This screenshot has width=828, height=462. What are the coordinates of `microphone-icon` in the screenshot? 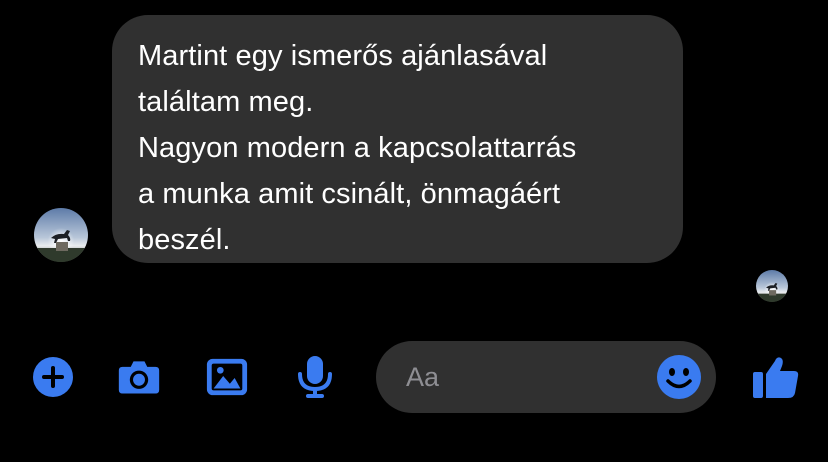 It's located at (315, 377).